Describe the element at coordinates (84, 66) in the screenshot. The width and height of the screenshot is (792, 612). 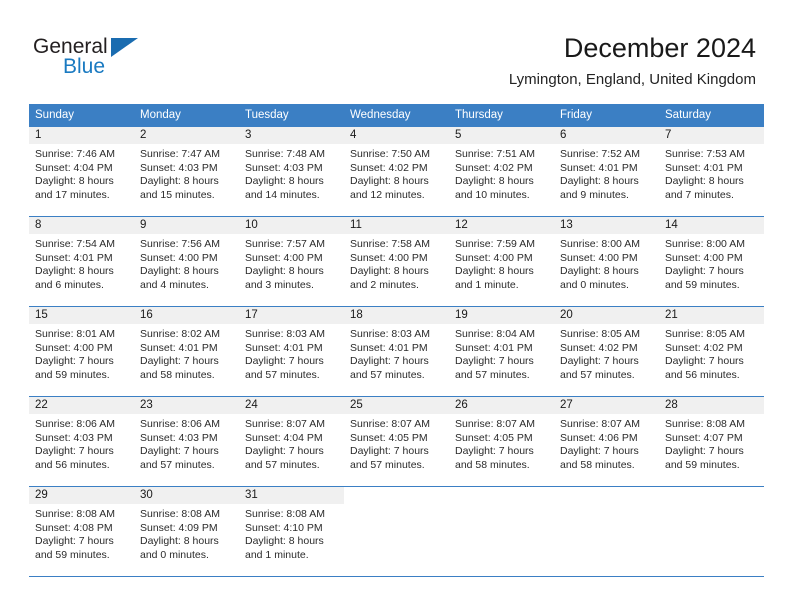
I see `brand-name-blue: Blue` at that location.